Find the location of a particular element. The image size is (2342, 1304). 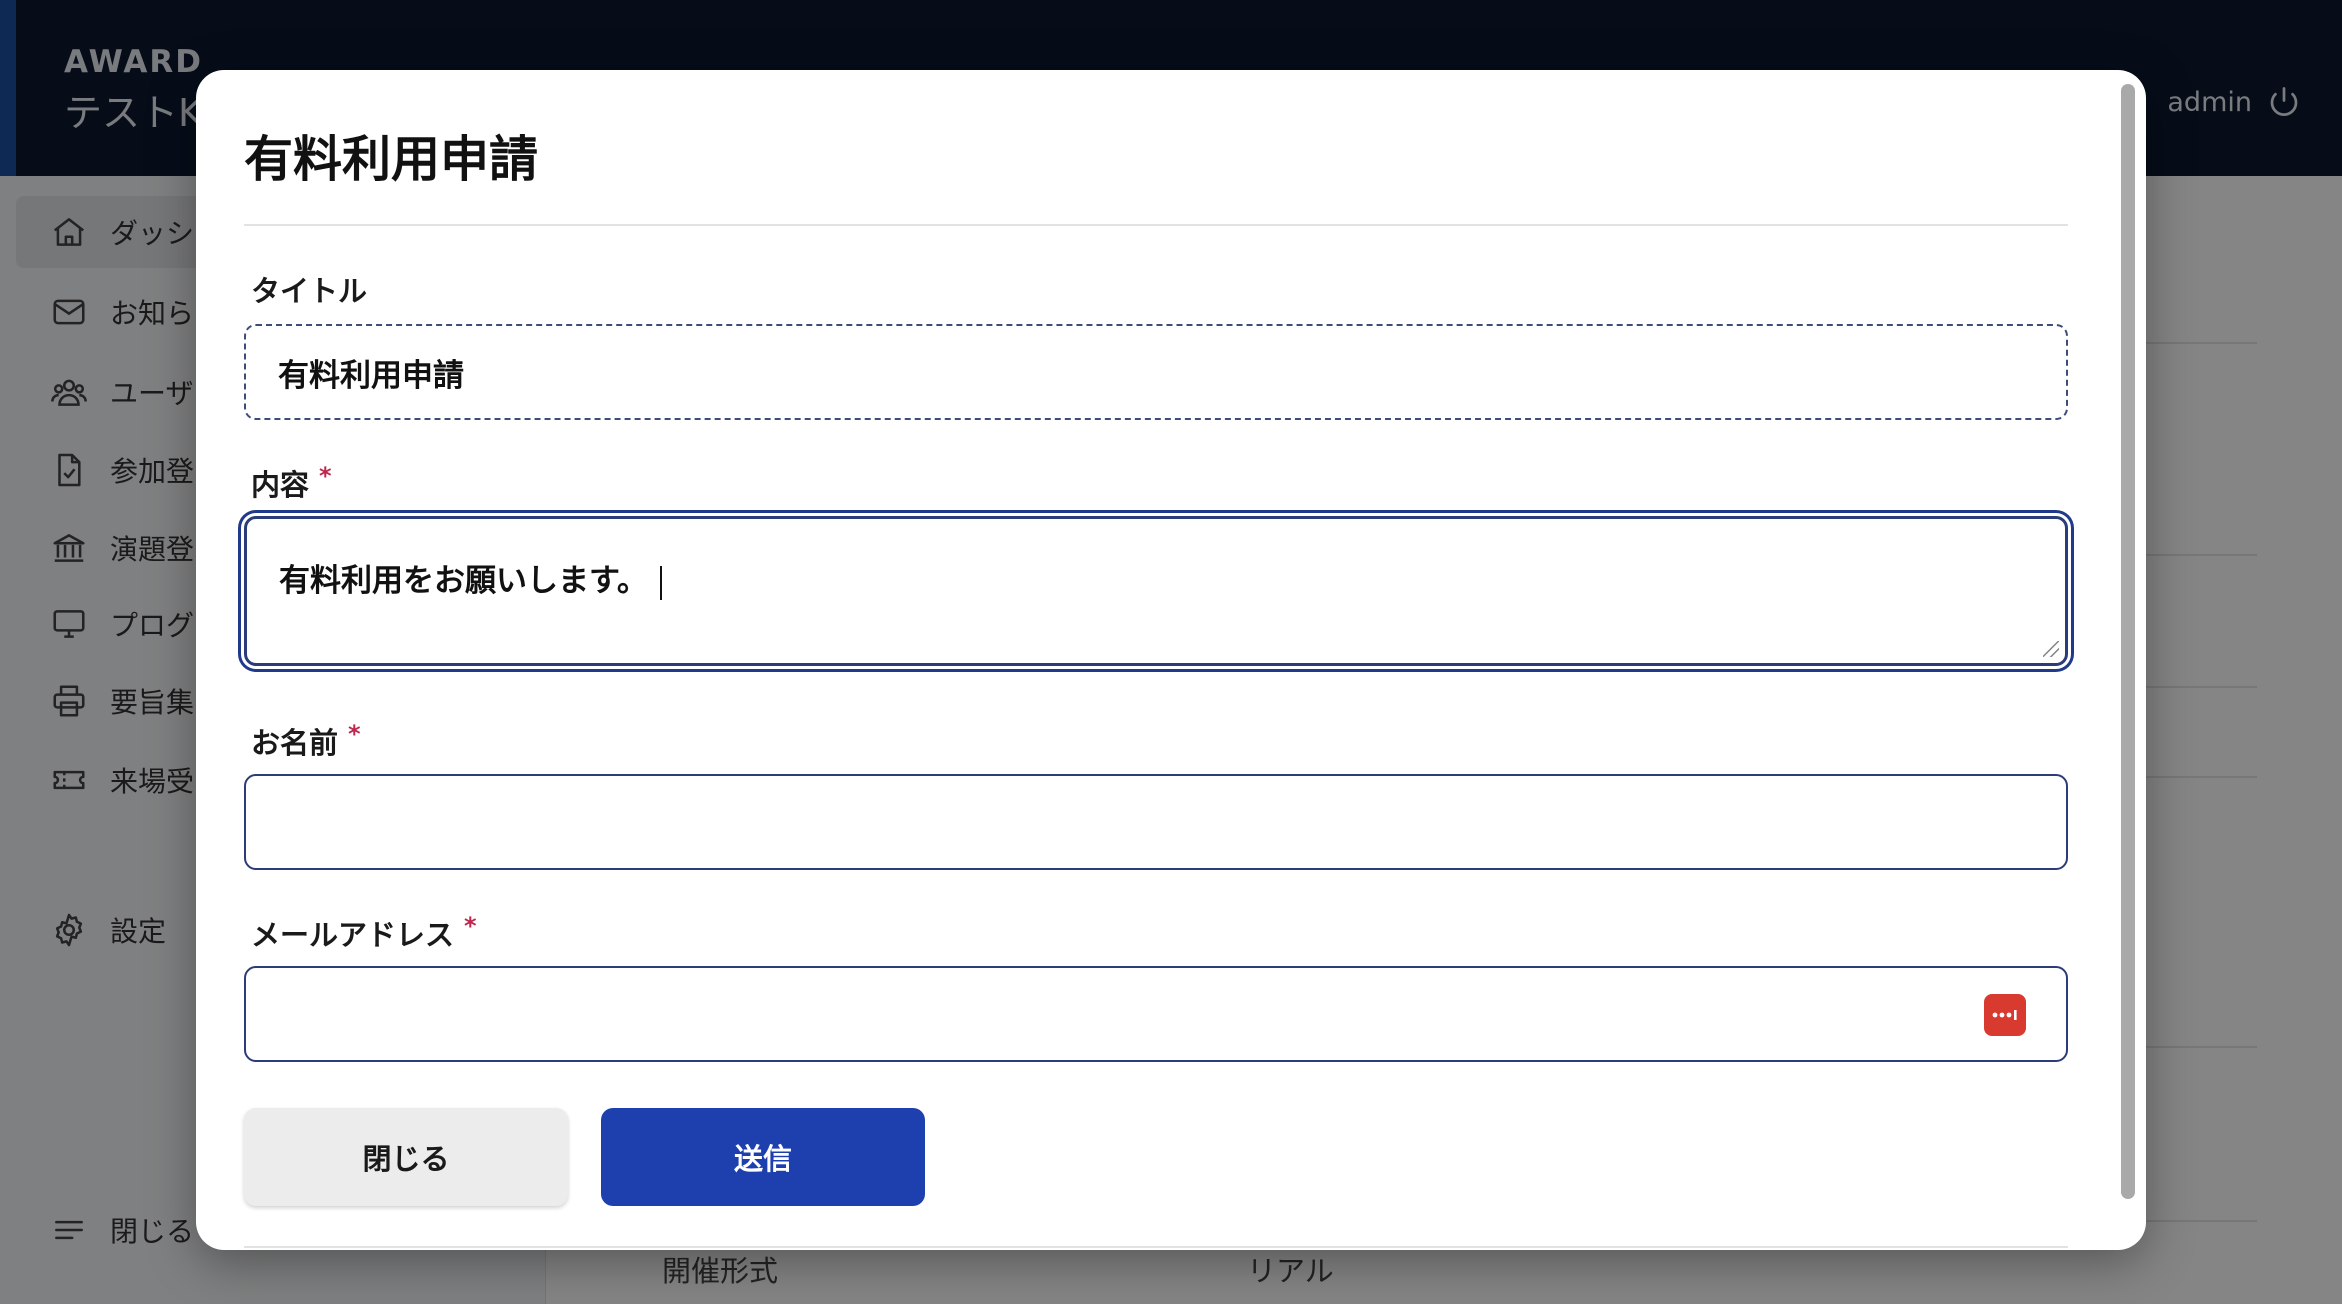

title-field-value: 有料利用申請 is located at coordinates (371, 375).